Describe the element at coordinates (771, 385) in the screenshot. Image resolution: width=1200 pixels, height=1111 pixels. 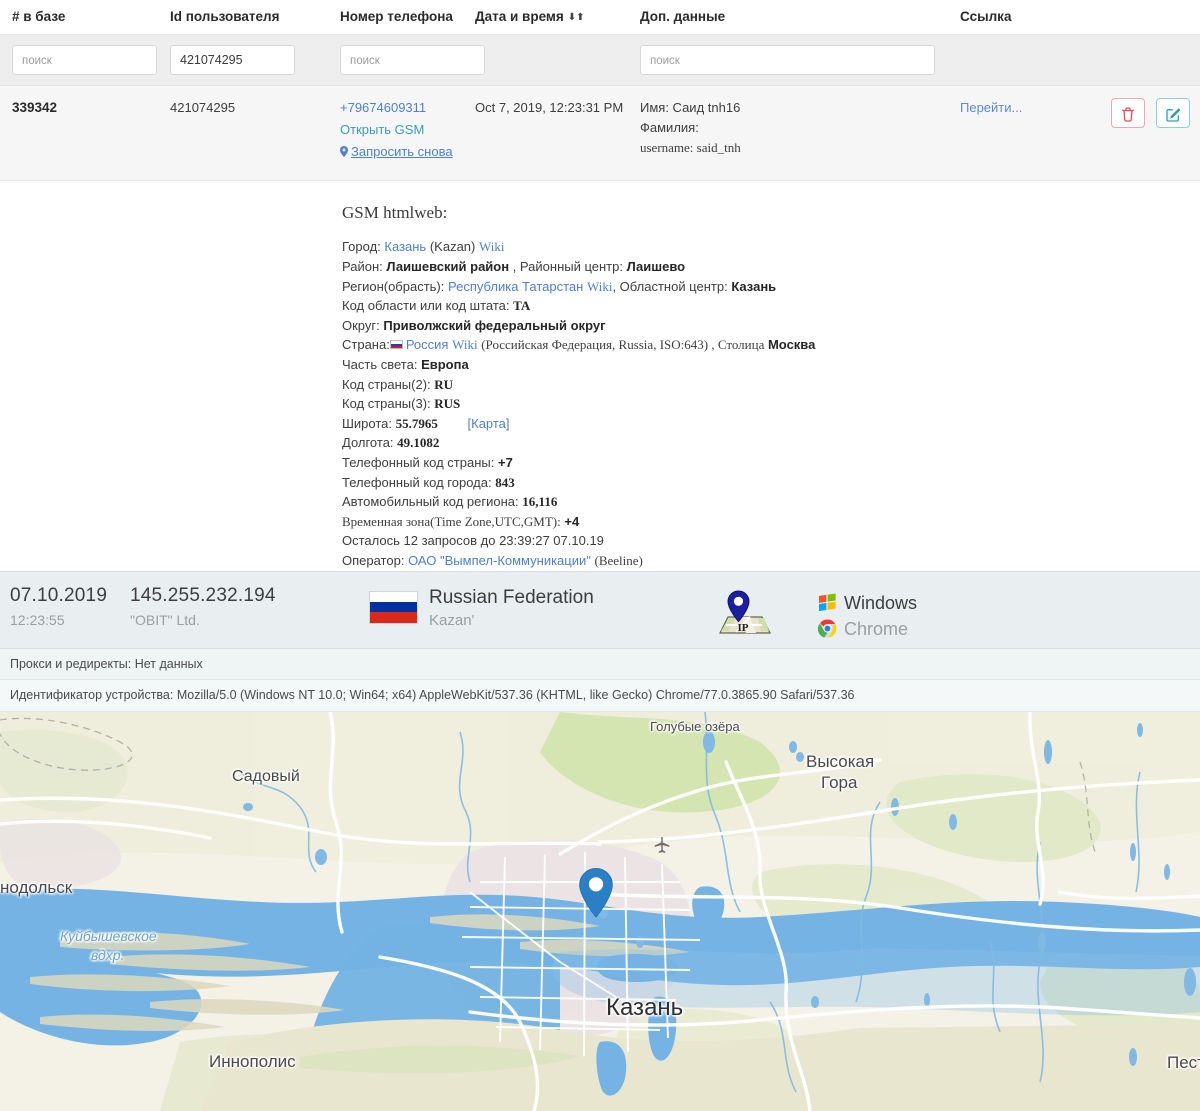
I see `gsm-line-cc2: Код страны(2): RU` at that location.